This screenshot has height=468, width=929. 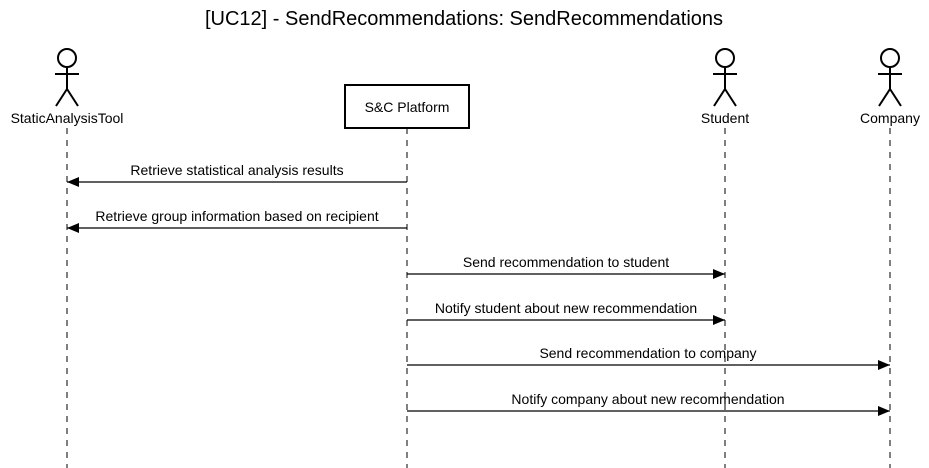 I want to click on participant-label: S&C Platform, so click(x=407, y=107).